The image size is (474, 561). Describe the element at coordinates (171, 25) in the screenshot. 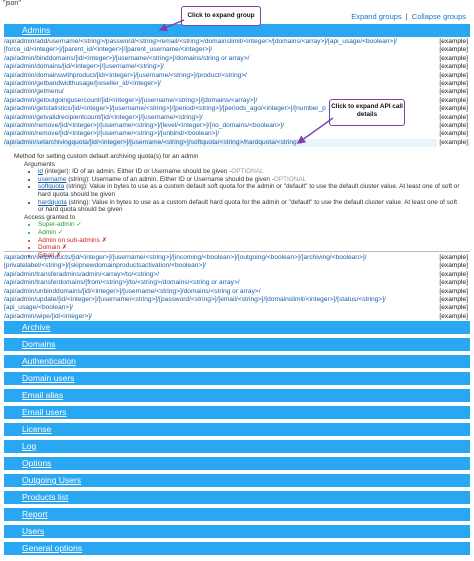

I see `arrow-to-group` at that location.